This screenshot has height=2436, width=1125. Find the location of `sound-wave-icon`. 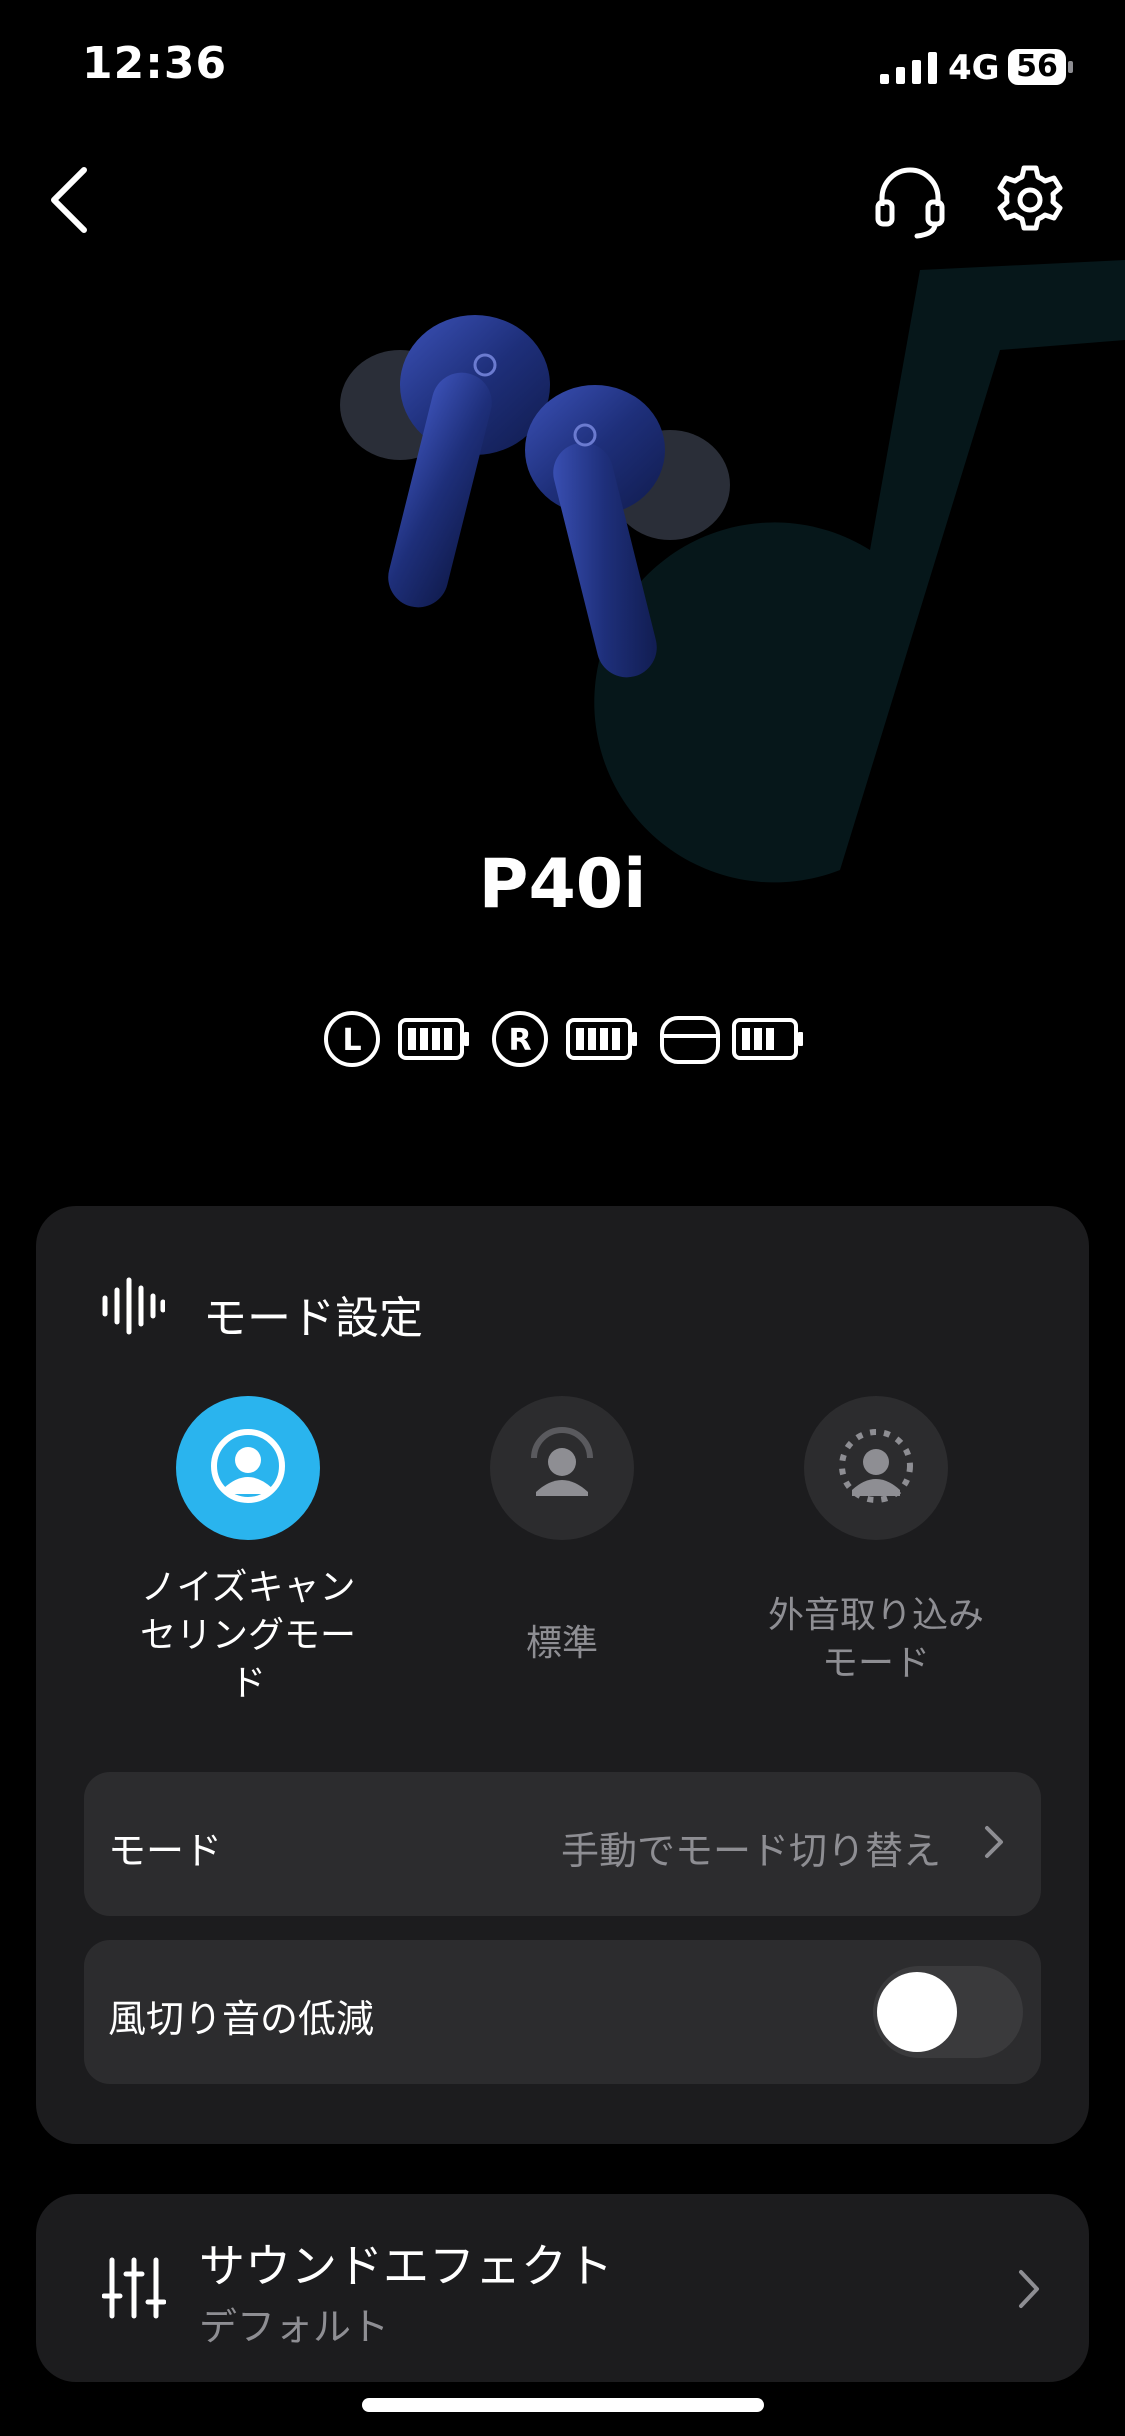

sound-wave-icon is located at coordinates (133, 1306).